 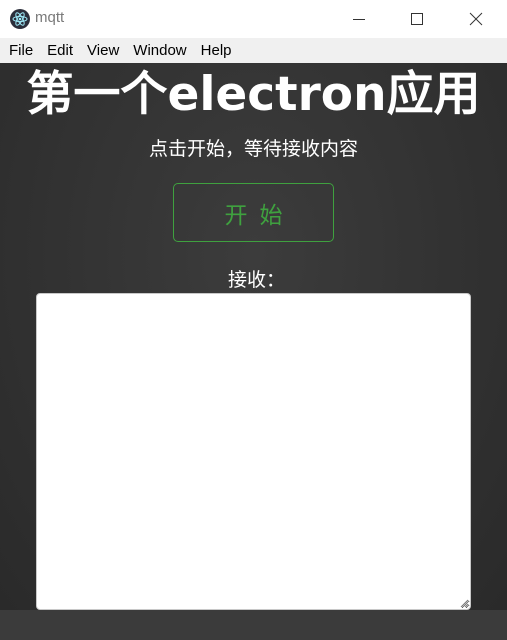 I want to click on title-bar: mqtt, so click(x=253, y=19).